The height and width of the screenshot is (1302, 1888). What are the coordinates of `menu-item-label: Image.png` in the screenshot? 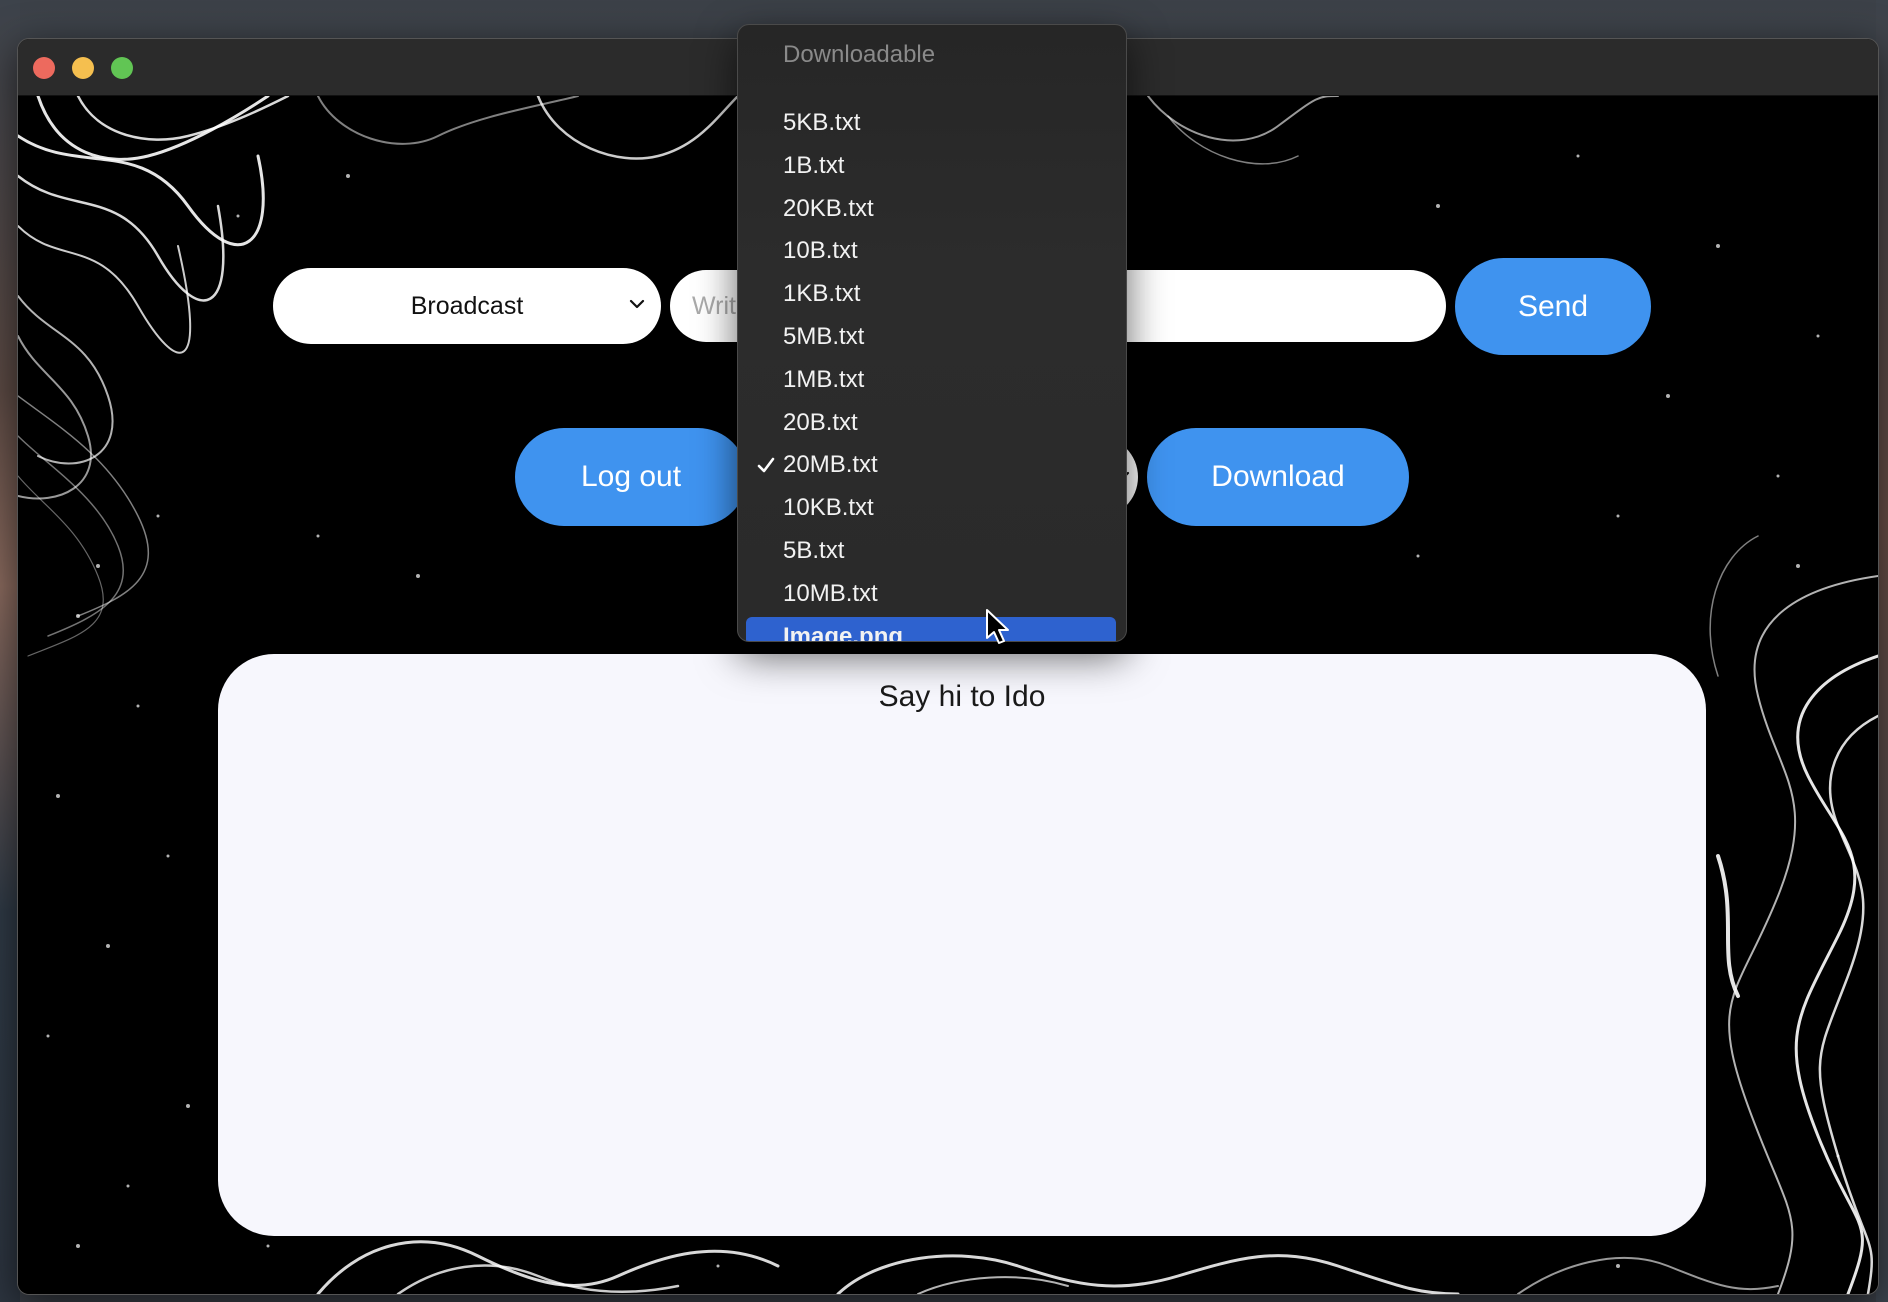 It's located at (843, 632).